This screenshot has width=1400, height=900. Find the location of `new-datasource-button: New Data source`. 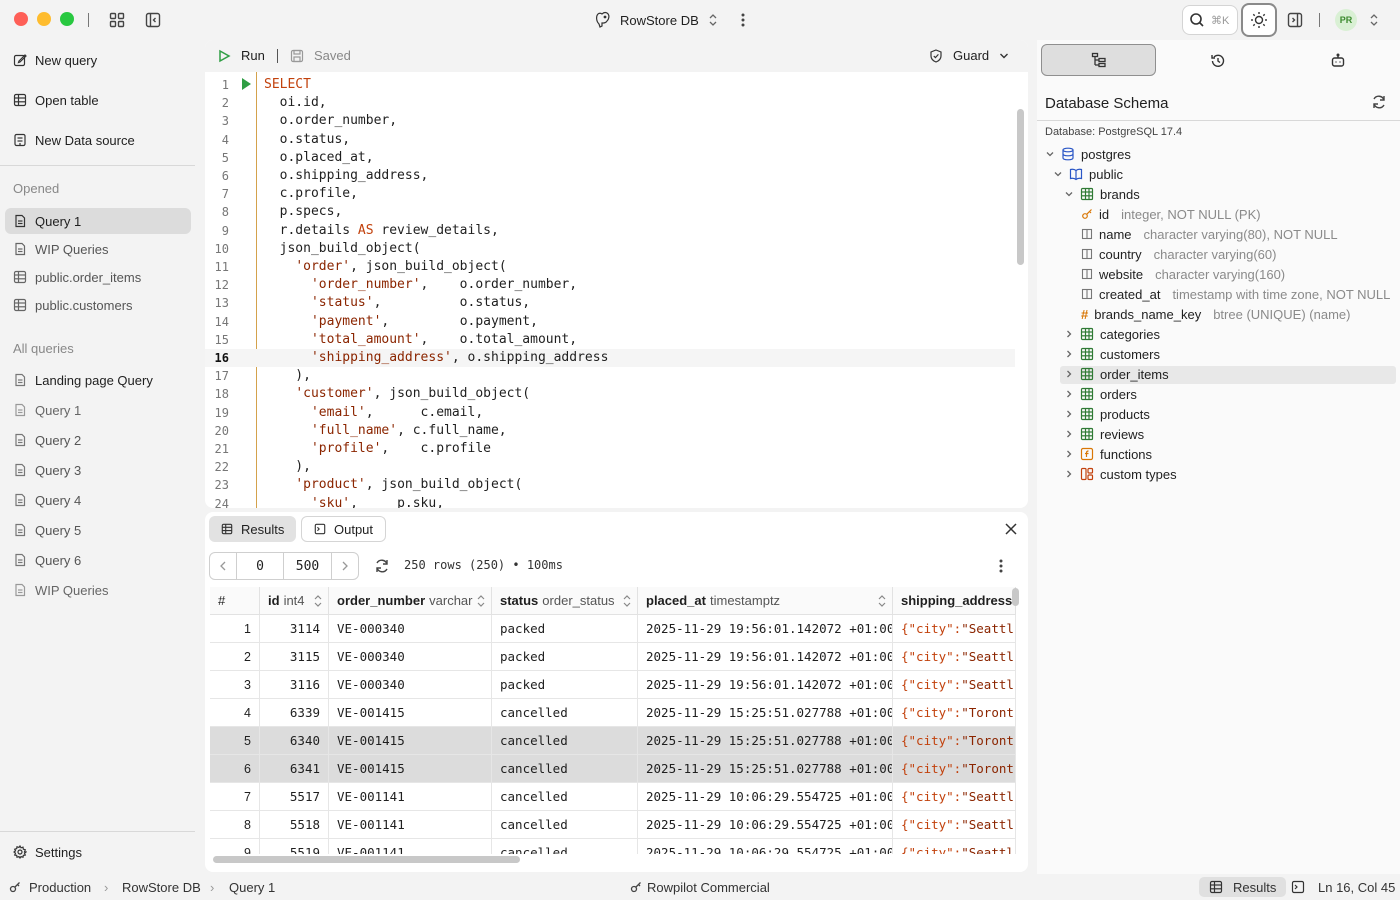

new-datasource-button: New Data source is located at coordinates (98, 140).